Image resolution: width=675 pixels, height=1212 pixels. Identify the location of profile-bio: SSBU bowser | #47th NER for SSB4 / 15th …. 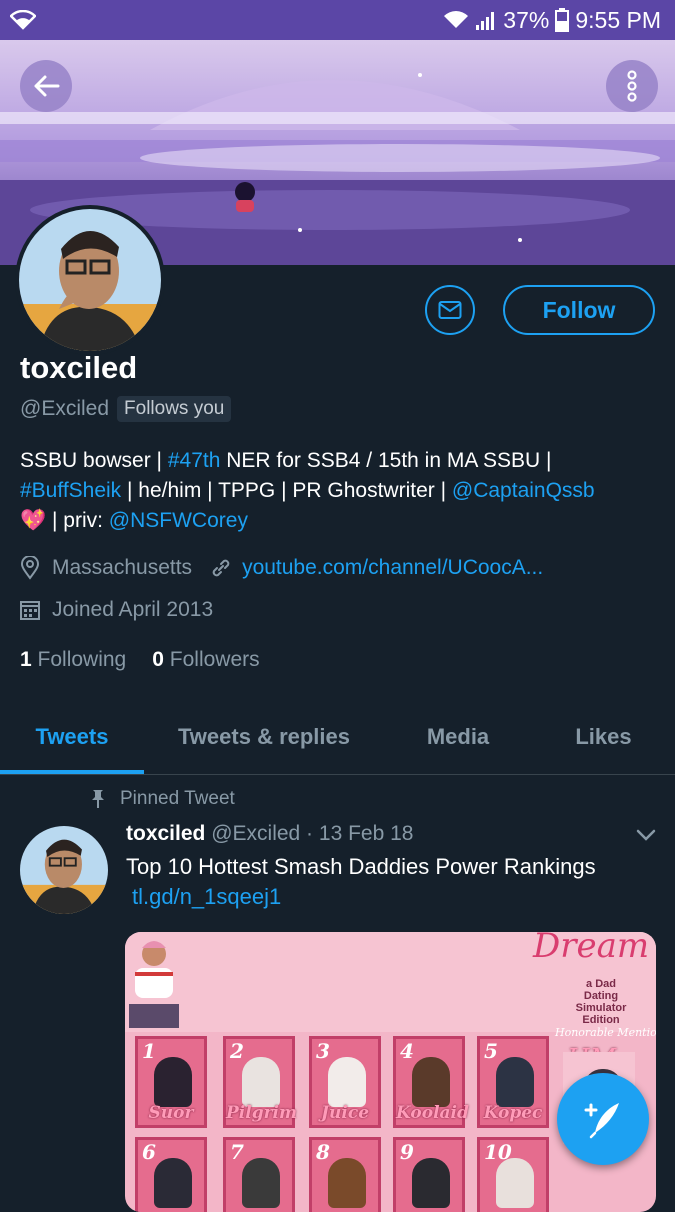
(340, 491).